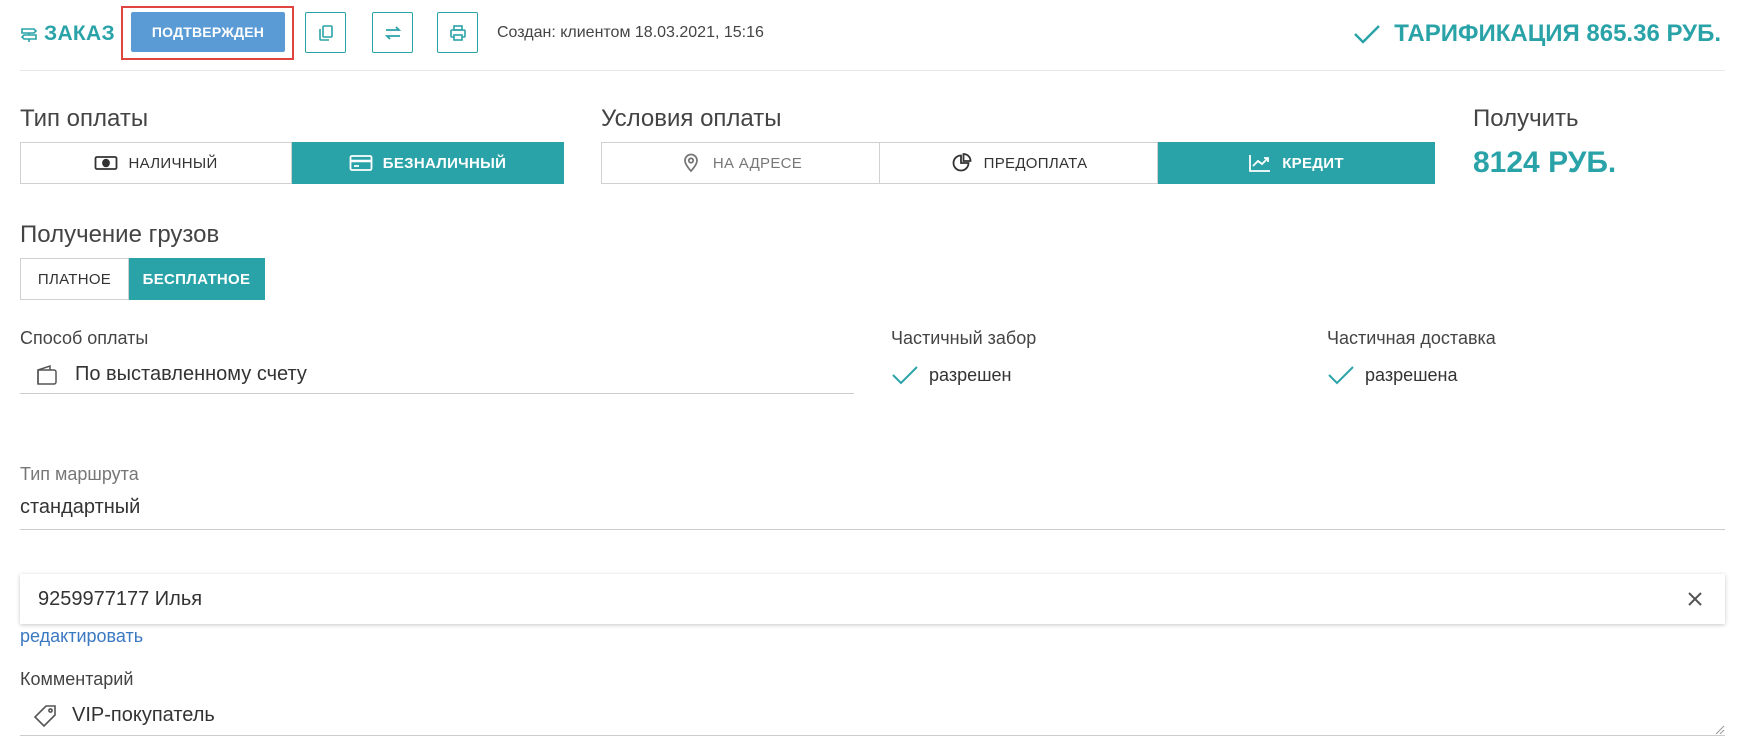 The width and height of the screenshot is (1741, 753). Describe the element at coordinates (1545, 162) in the screenshot. I see `receive-amount: 8124 РУБ.` at that location.